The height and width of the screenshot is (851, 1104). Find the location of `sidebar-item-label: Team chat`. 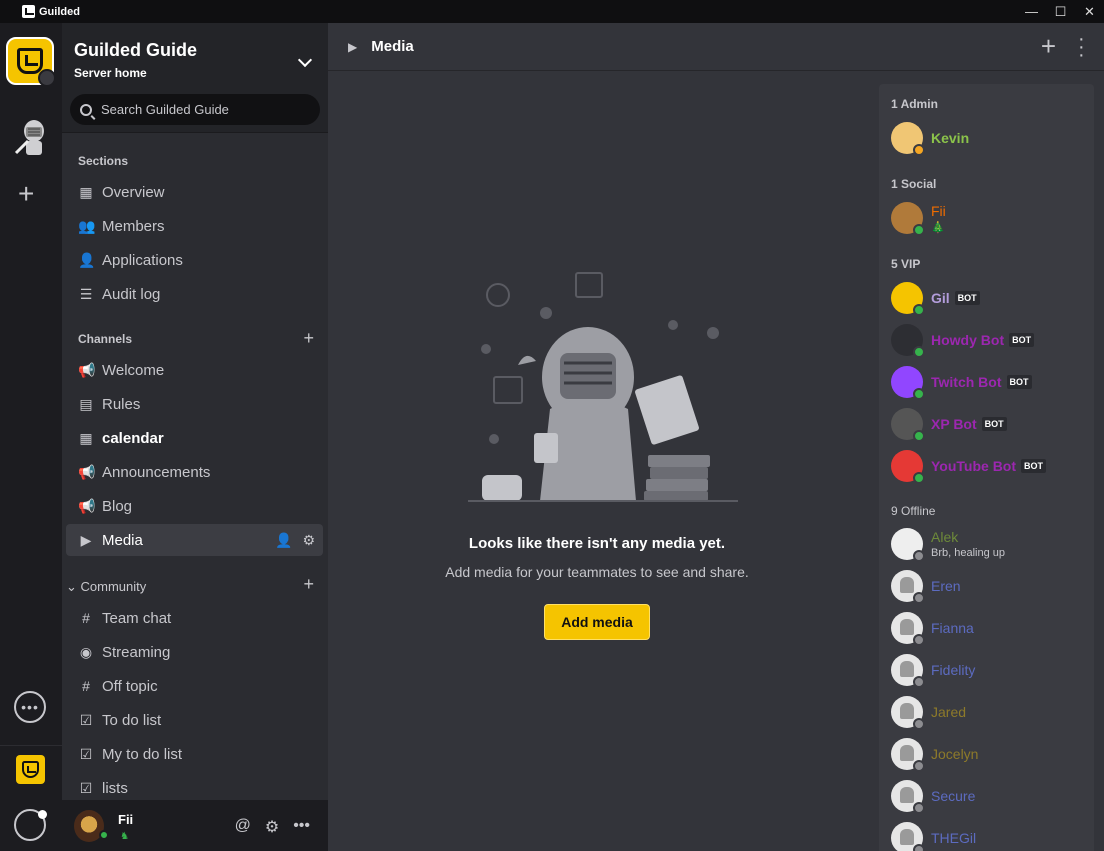

sidebar-item-label: Team chat is located at coordinates (137, 618).